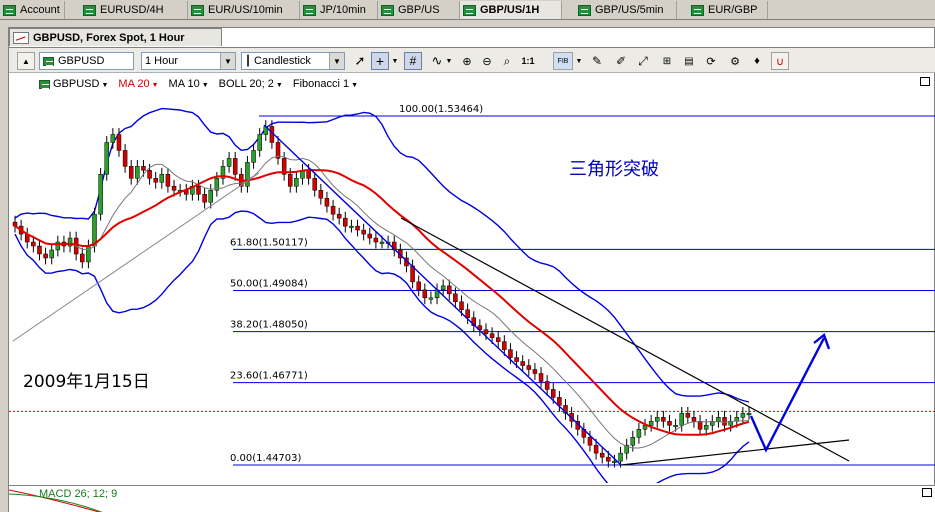  I want to click on grid-button: #, so click(413, 61).